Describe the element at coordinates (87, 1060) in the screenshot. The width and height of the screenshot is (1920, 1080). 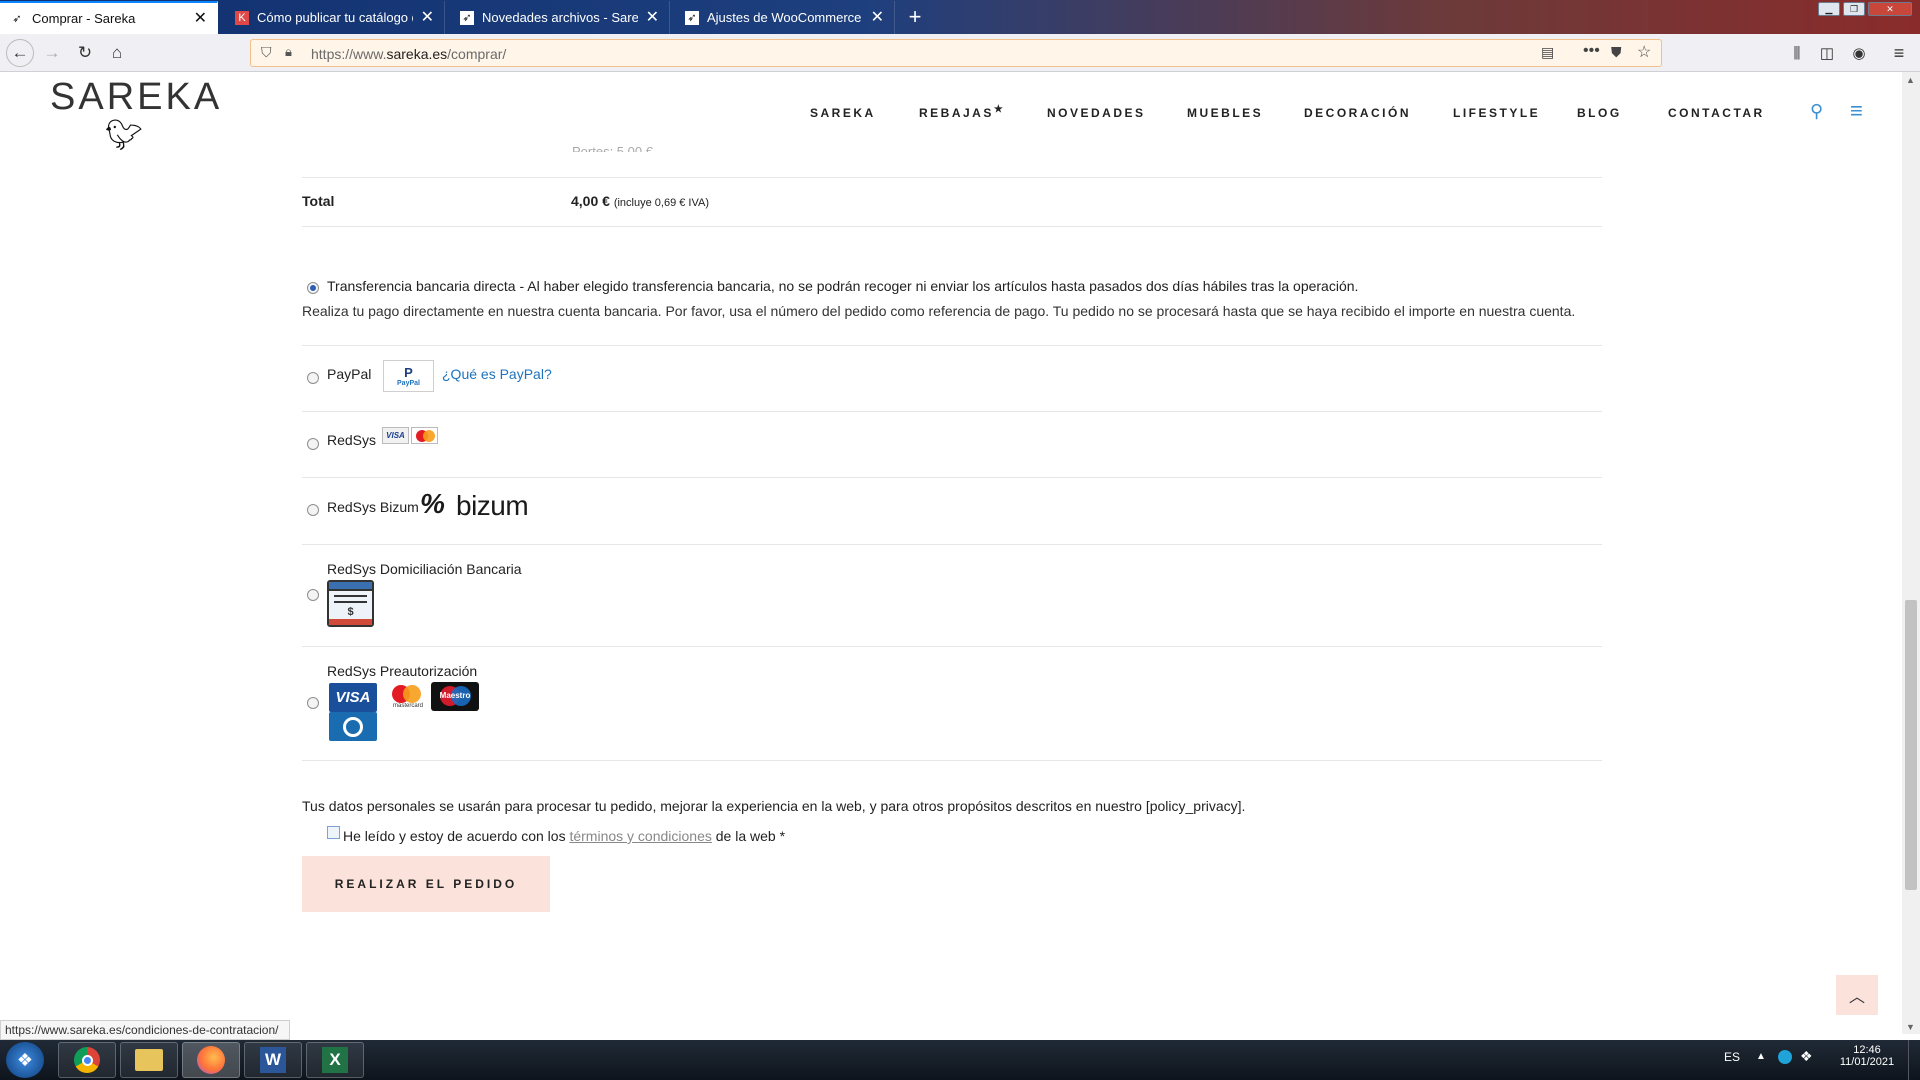
I see `chrome-taskbar-icon` at that location.